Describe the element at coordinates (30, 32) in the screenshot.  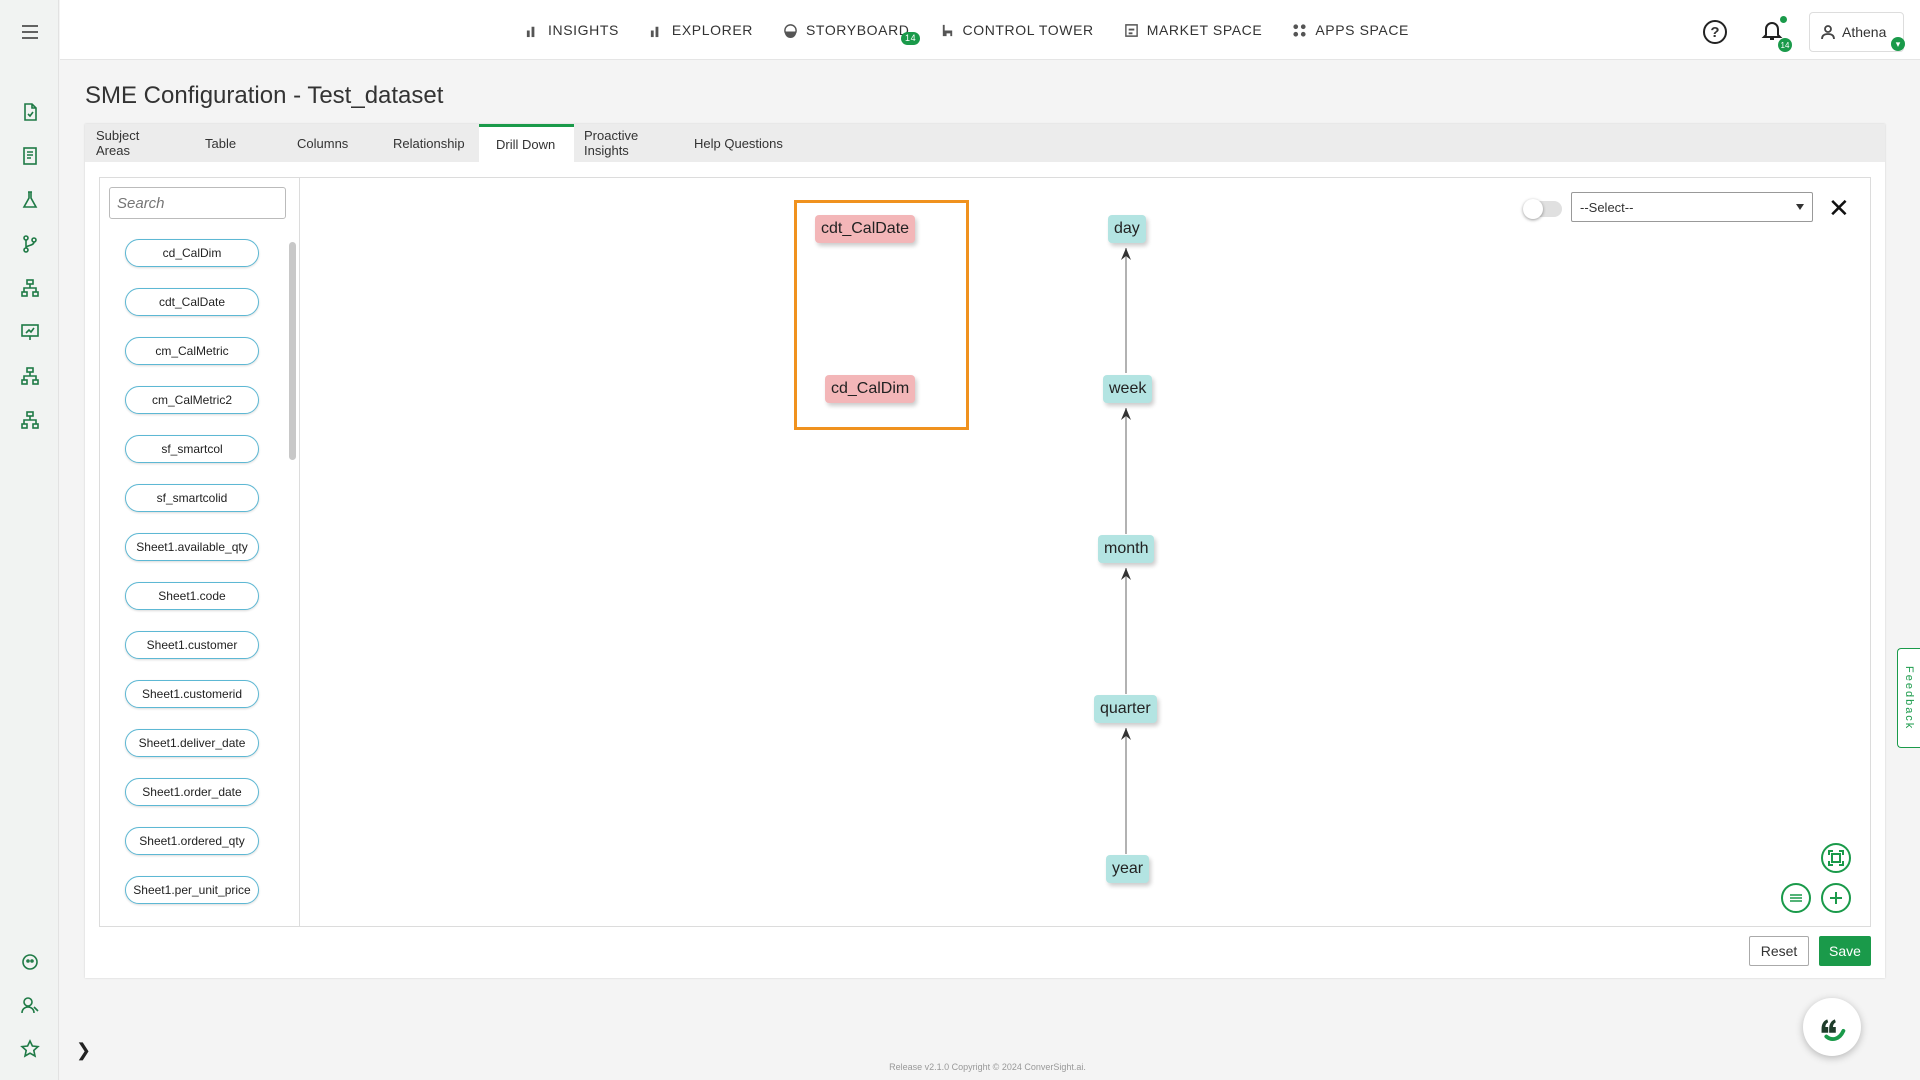
I see `hamburger-menu-icon` at that location.